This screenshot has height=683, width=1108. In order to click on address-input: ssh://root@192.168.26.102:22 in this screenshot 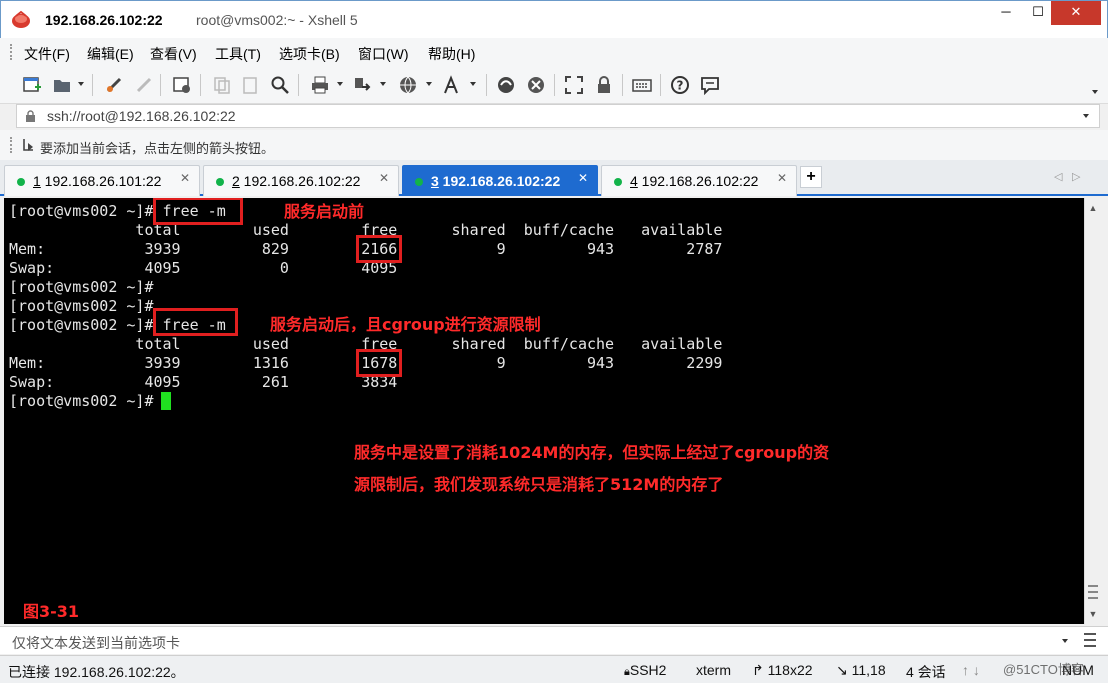, I will do `click(141, 116)`.